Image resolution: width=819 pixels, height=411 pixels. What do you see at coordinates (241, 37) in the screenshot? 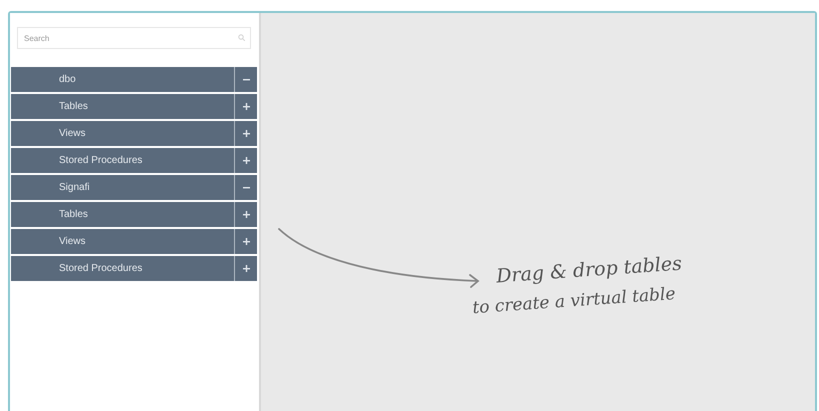
I see `search-icon` at bounding box center [241, 37].